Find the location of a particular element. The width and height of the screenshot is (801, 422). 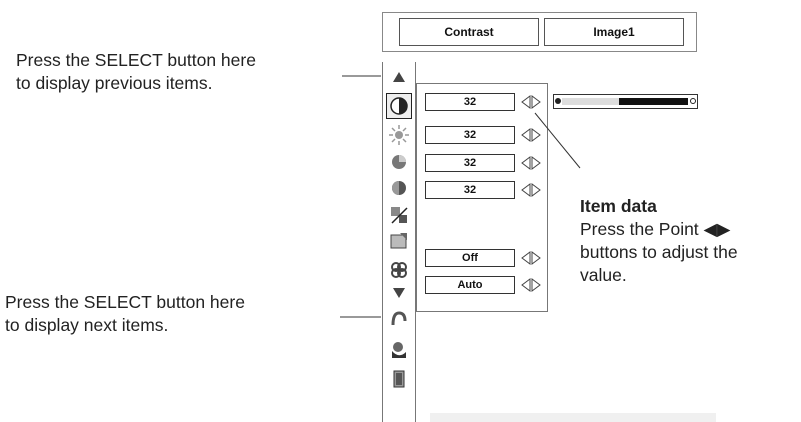

item-data-leader-line is located at coordinates (557, 140).